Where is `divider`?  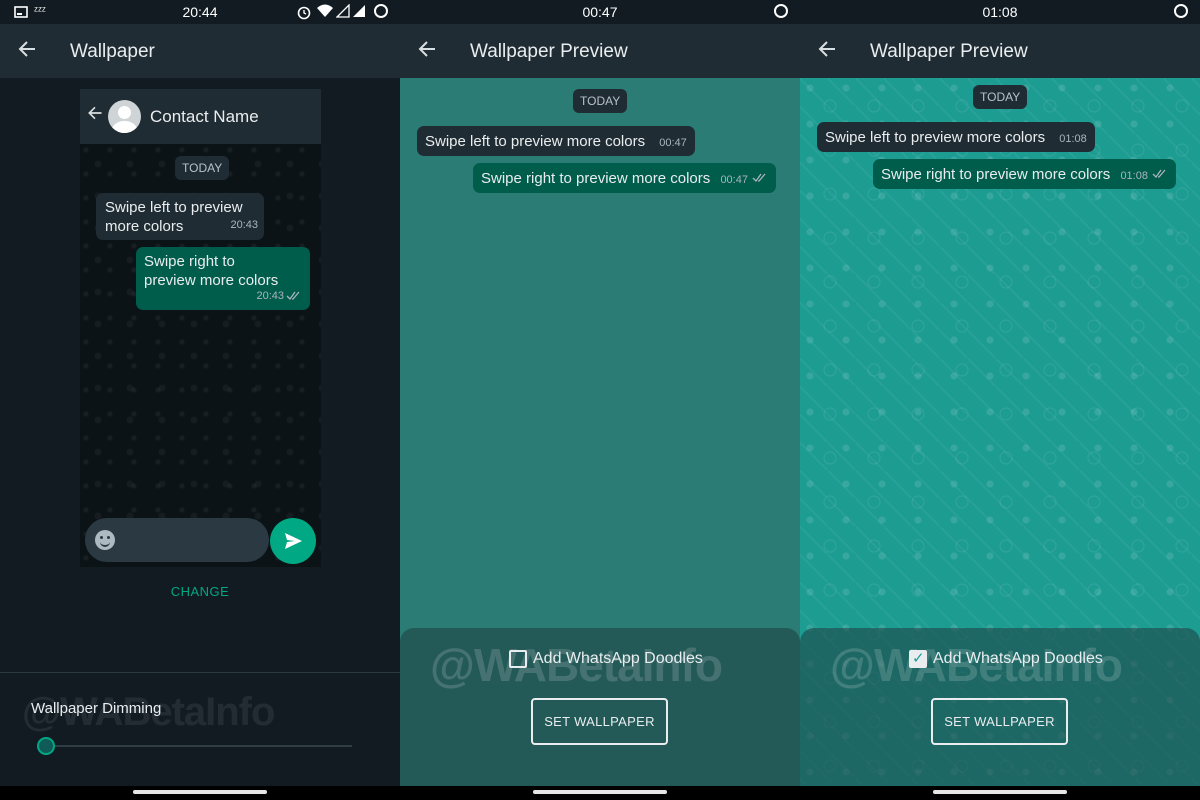 divider is located at coordinates (200, 672).